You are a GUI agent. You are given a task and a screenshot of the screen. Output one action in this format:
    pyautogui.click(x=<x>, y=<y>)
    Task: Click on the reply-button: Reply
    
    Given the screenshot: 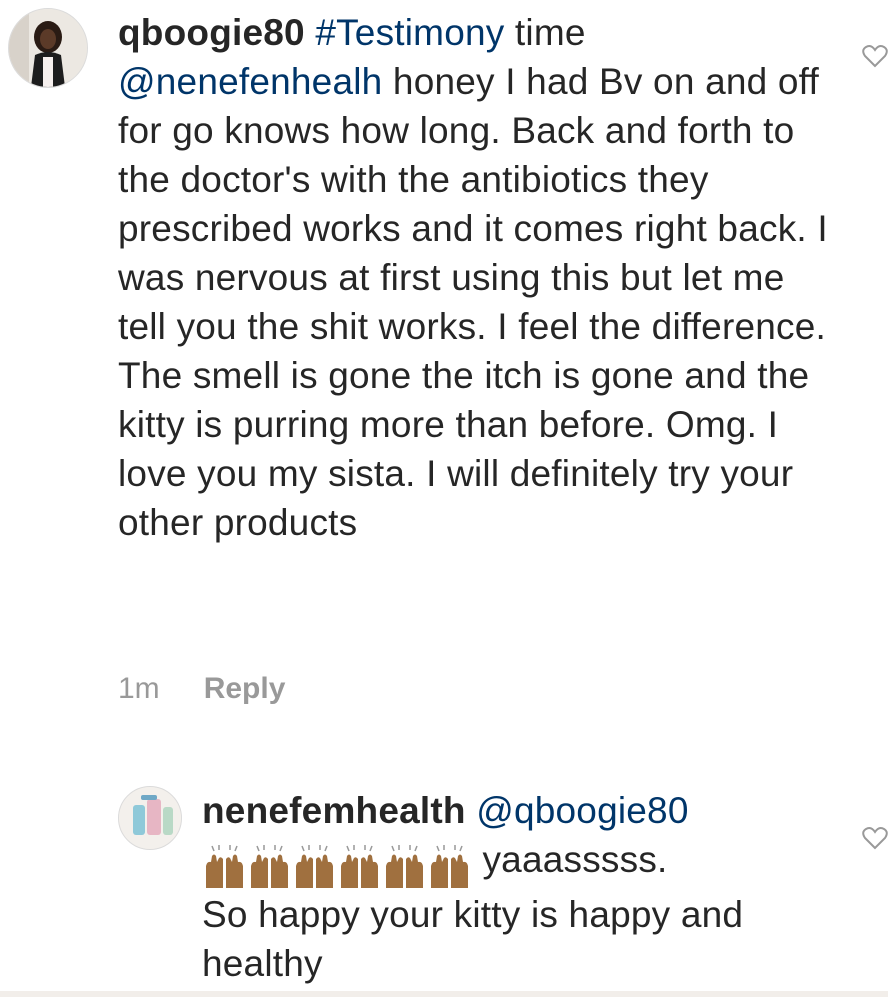 What is the action you would take?
    pyautogui.click(x=245, y=688)
    